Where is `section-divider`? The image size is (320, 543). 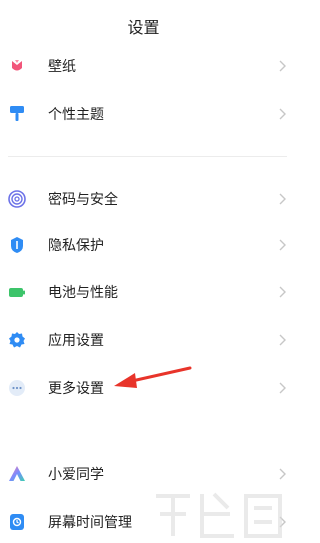
section-divider is located at coordinates (147, 156).